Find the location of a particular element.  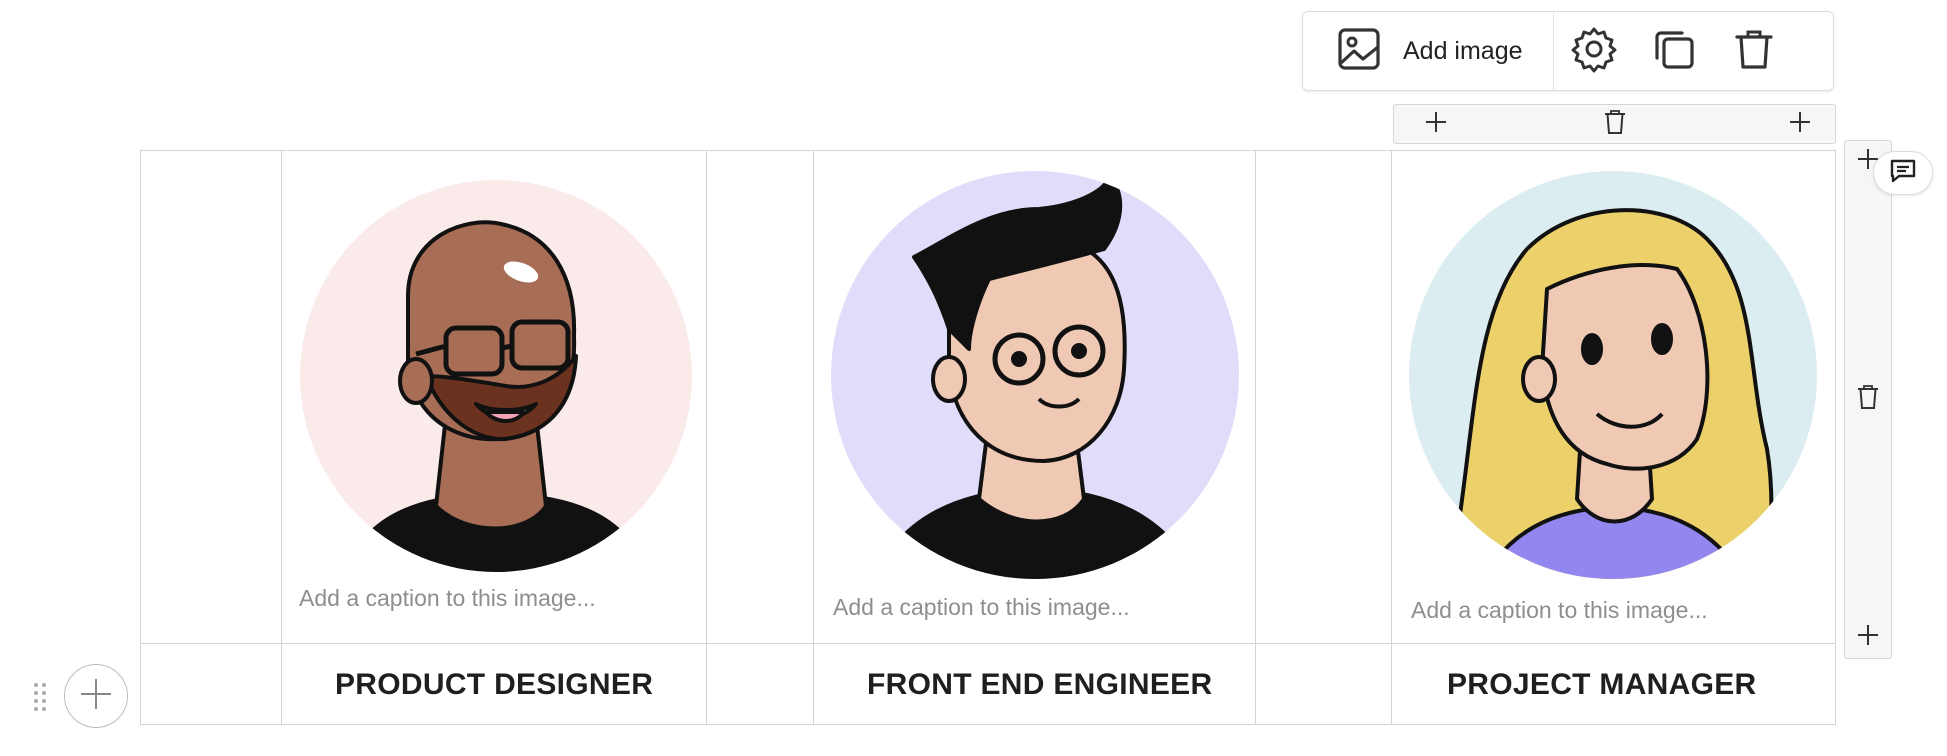

add-image-button: Add image is located at coordinates (1428, 51).